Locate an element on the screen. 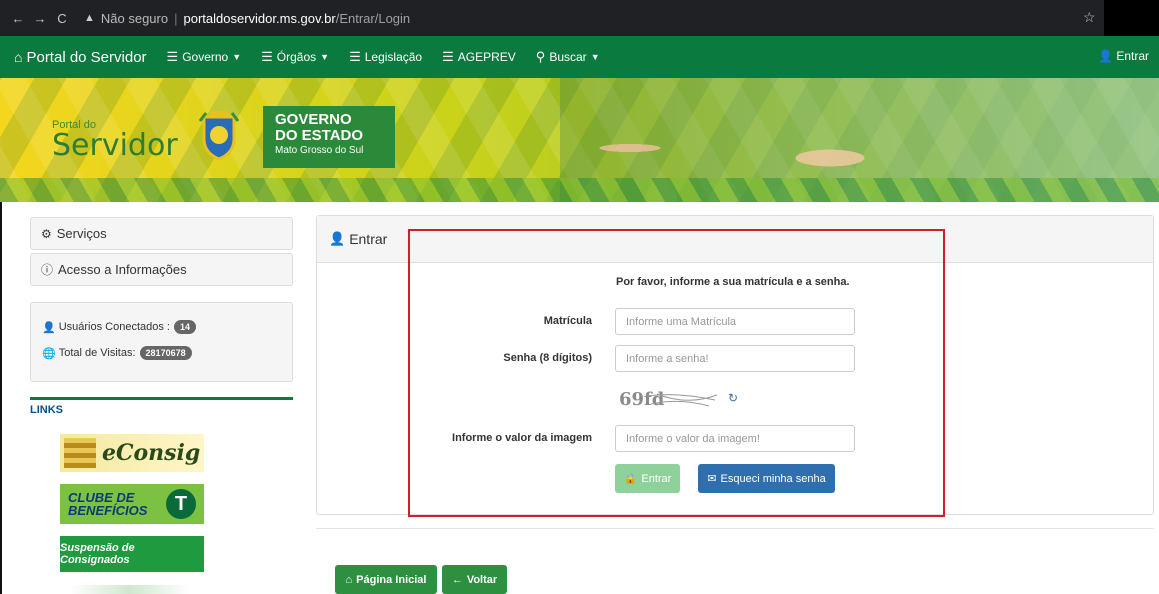 This screenshot has height=594, width=1159. nav-label: Governo is located at coordinates (205, 57).